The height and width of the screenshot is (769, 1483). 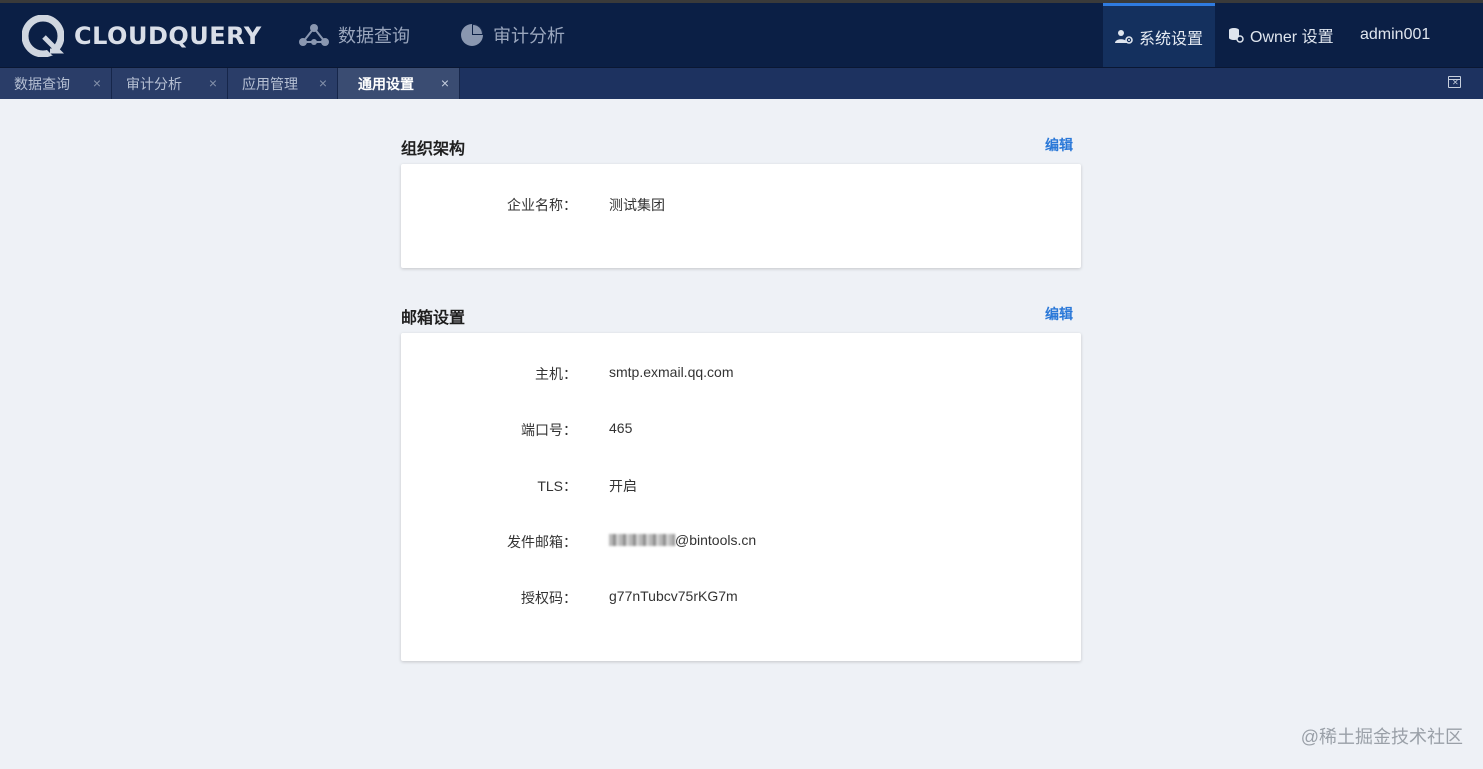 What do you see at coordinates (270, 83) in the screenshot?
I see `tab-label: 应用管理` at bounding box center [270, 83].